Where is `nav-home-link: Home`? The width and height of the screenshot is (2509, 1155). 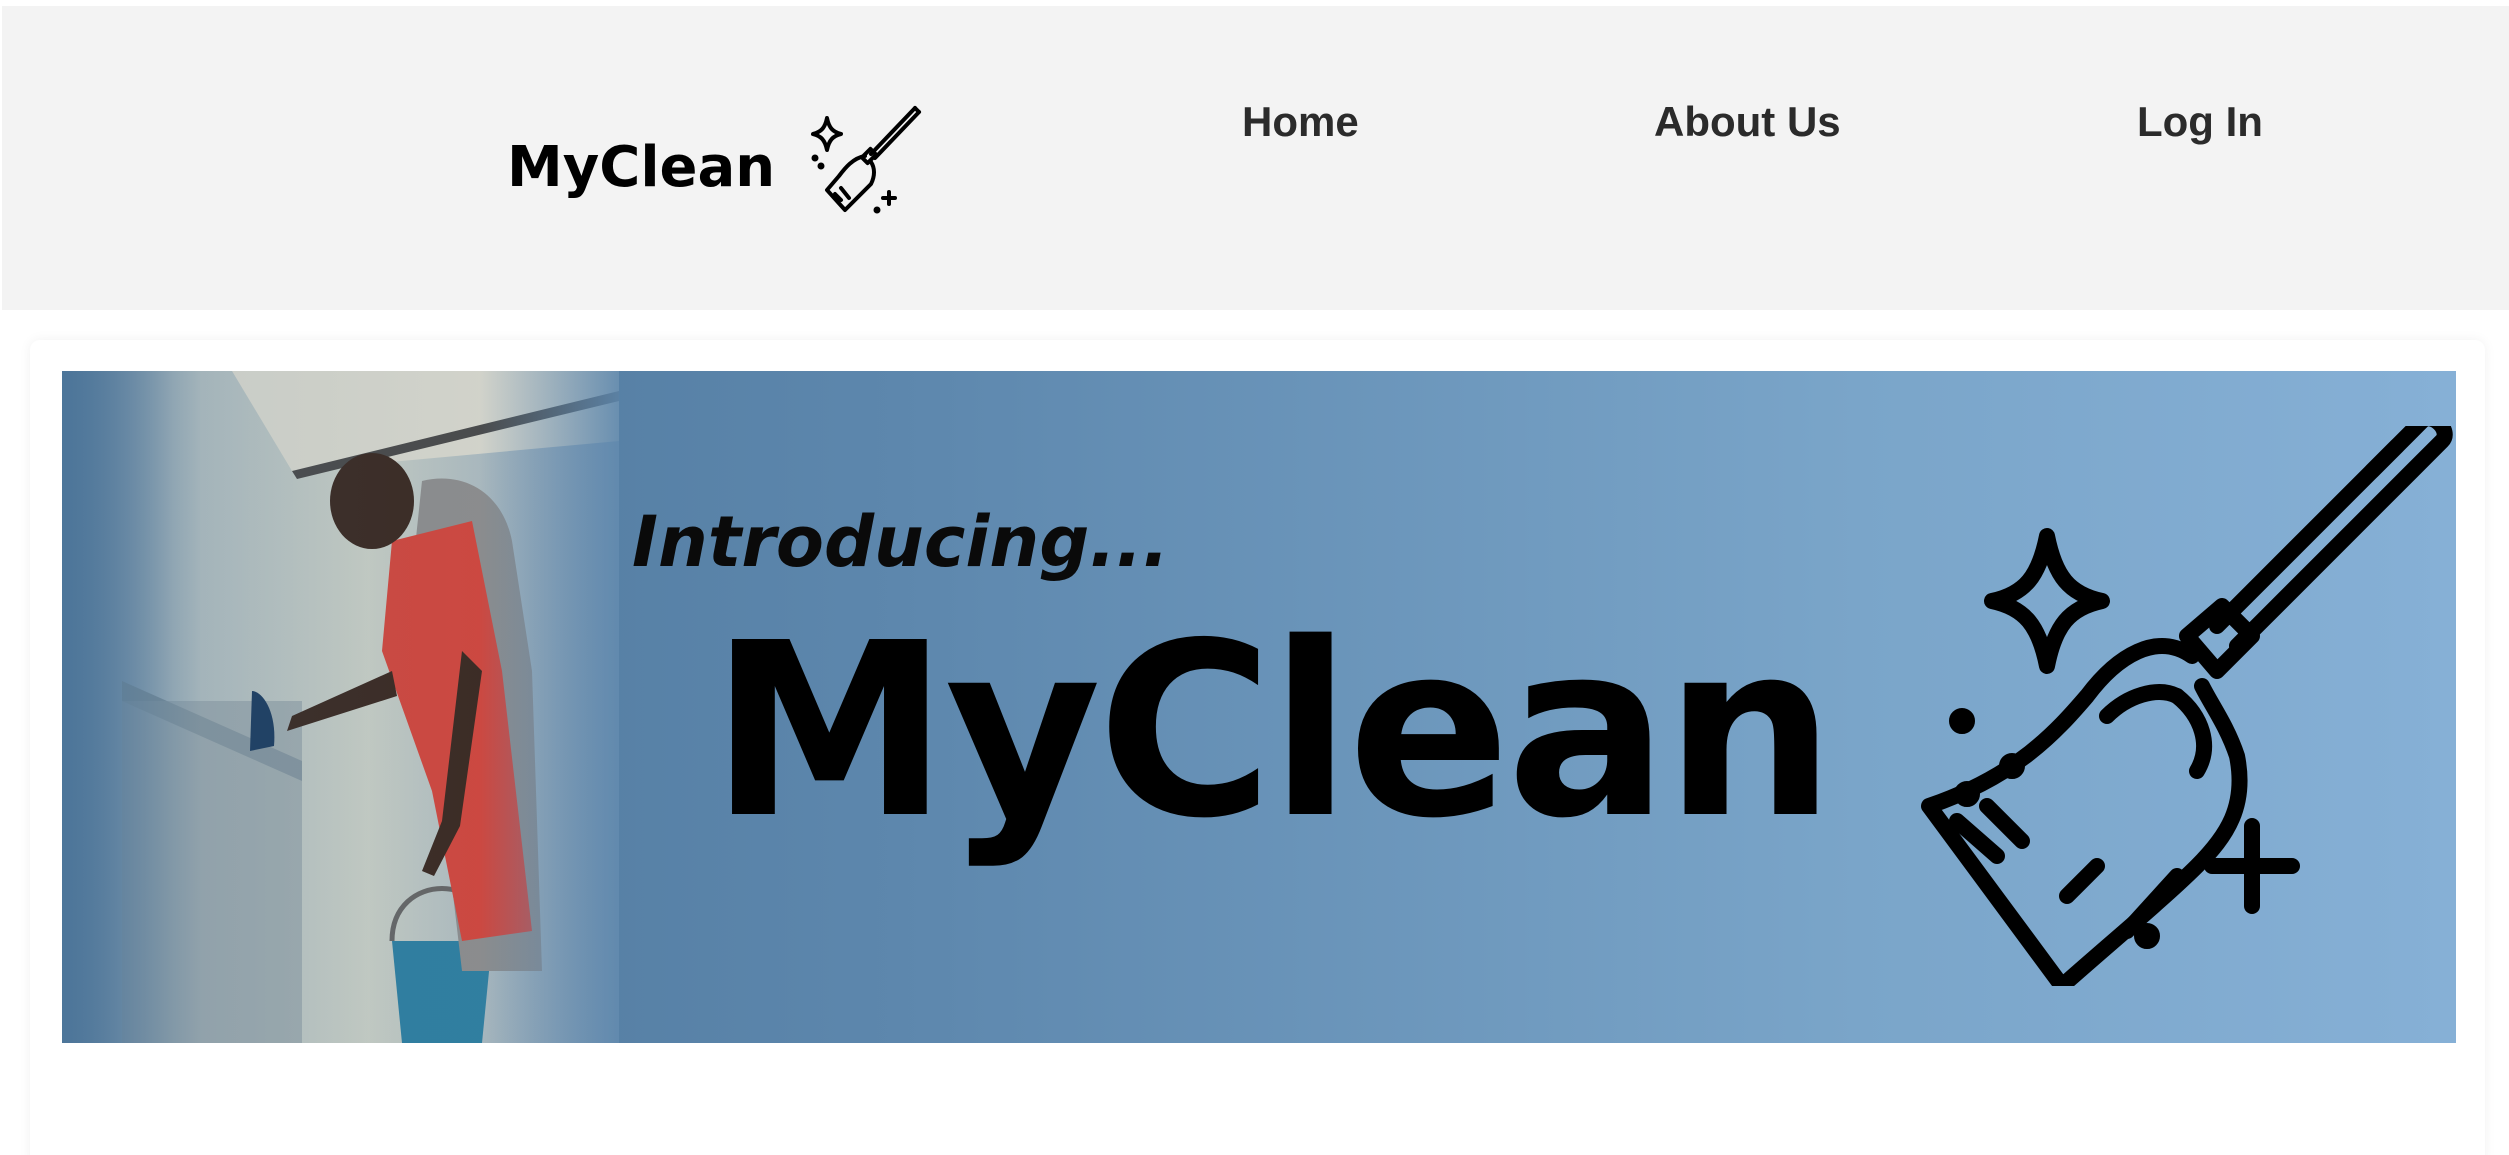
nav-home-link: Home is located at coordinates (1300, 122).